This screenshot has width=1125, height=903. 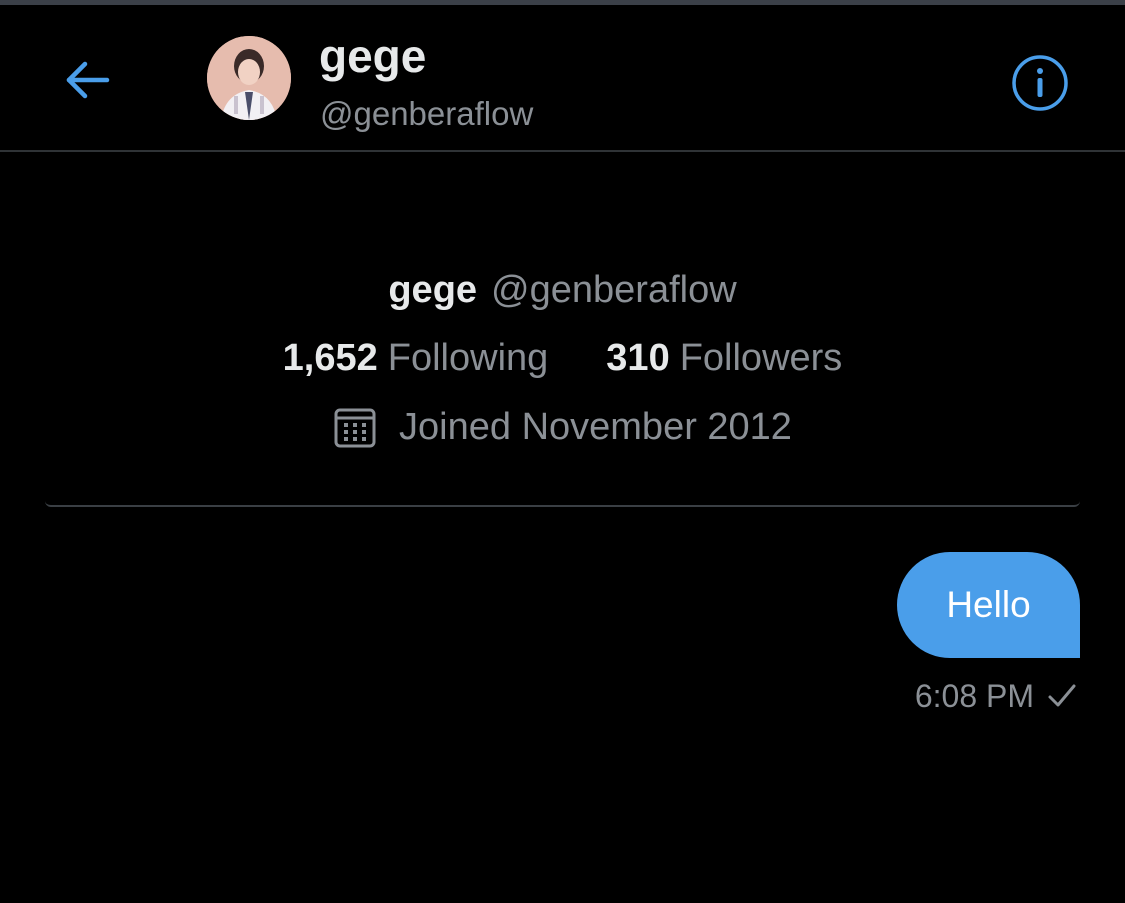 I want to click on follow-stats: 1,652 Following 310 Followers, so click(x=562, y=358).